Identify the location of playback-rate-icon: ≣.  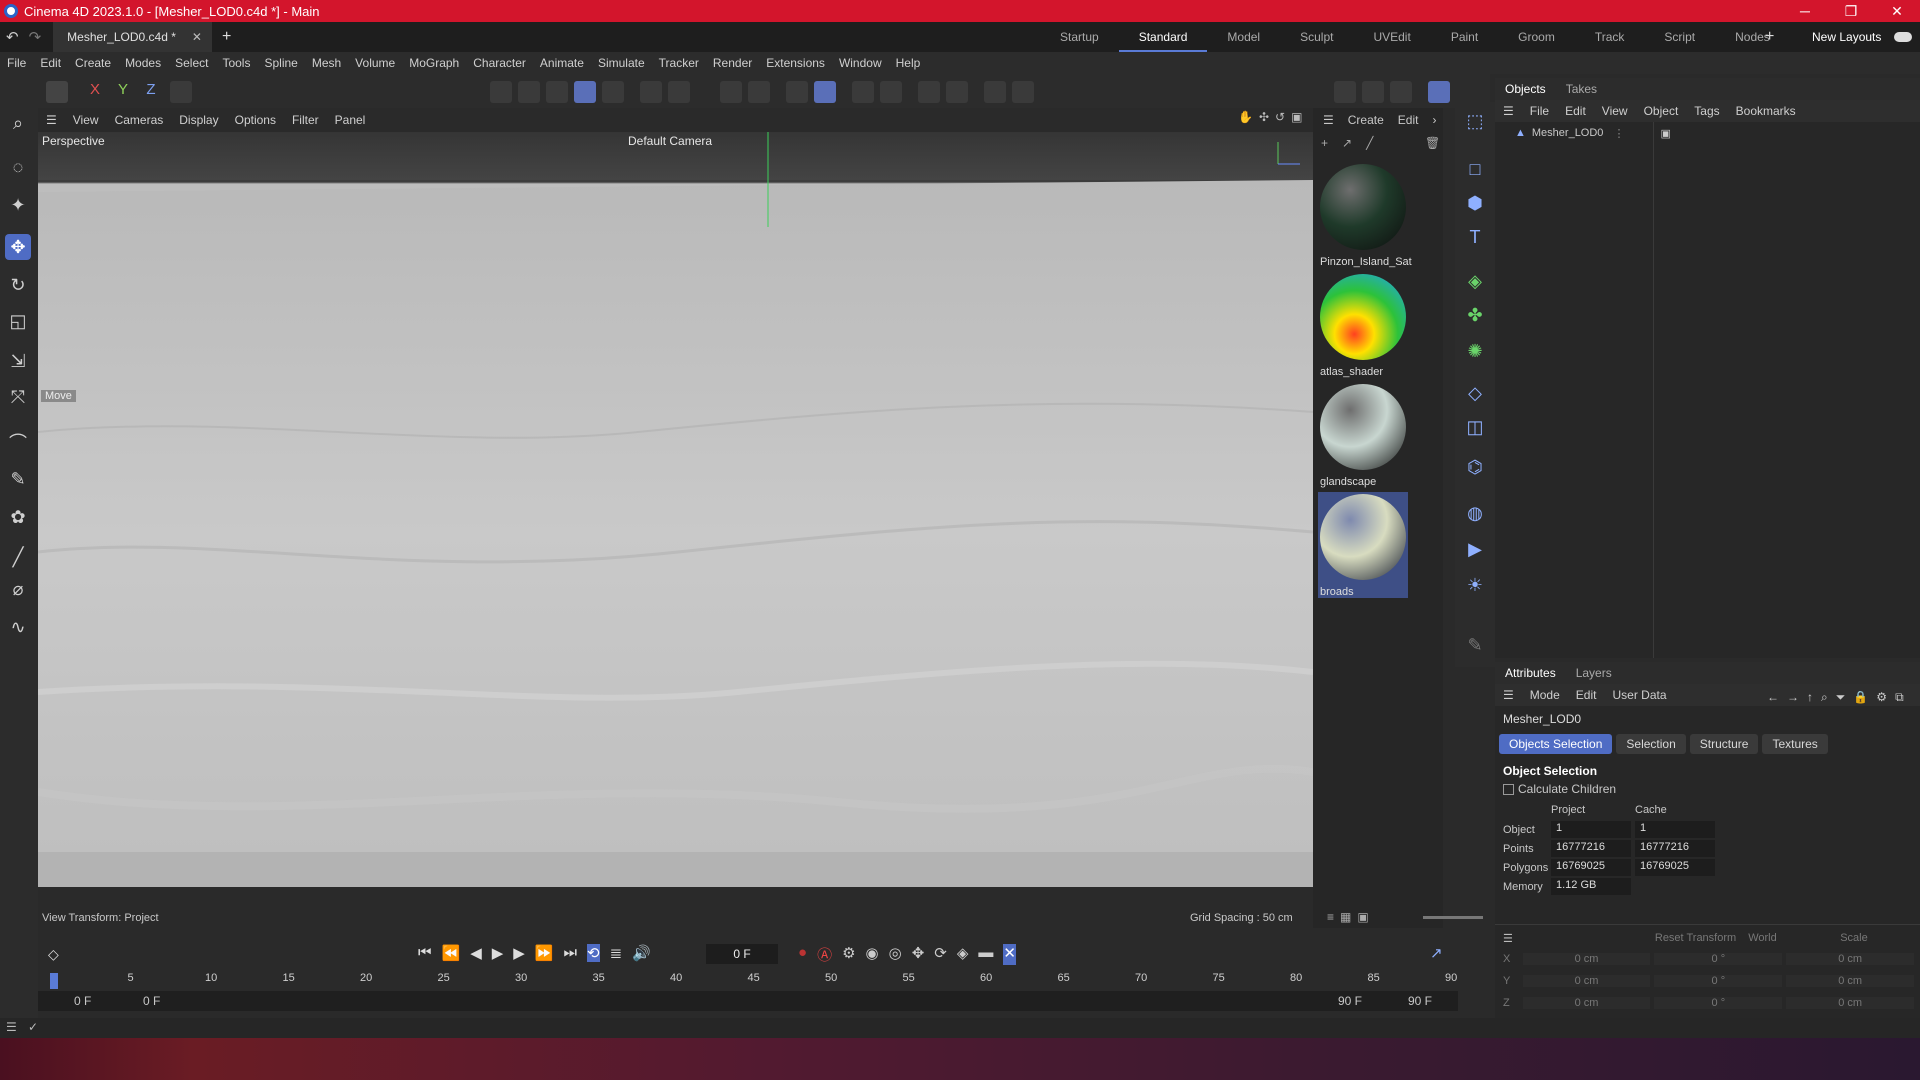
(616, 953).